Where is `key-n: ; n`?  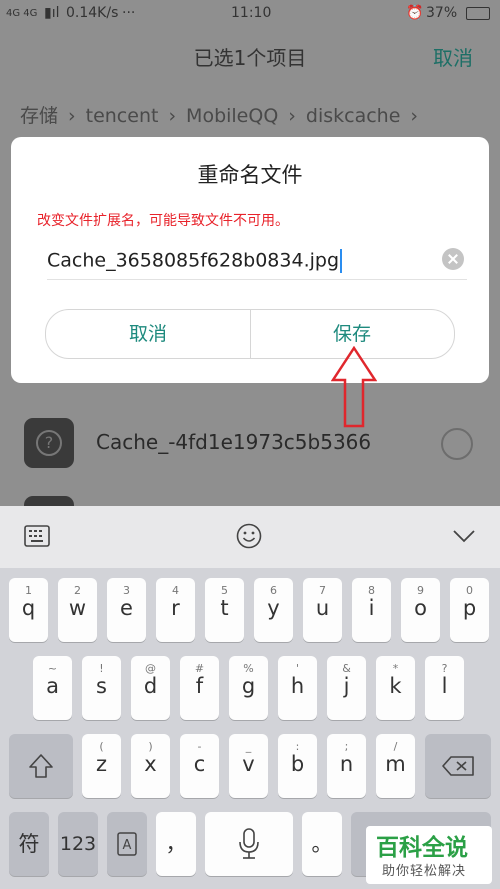
key-n: ; n is located at coordinates (346, 766).